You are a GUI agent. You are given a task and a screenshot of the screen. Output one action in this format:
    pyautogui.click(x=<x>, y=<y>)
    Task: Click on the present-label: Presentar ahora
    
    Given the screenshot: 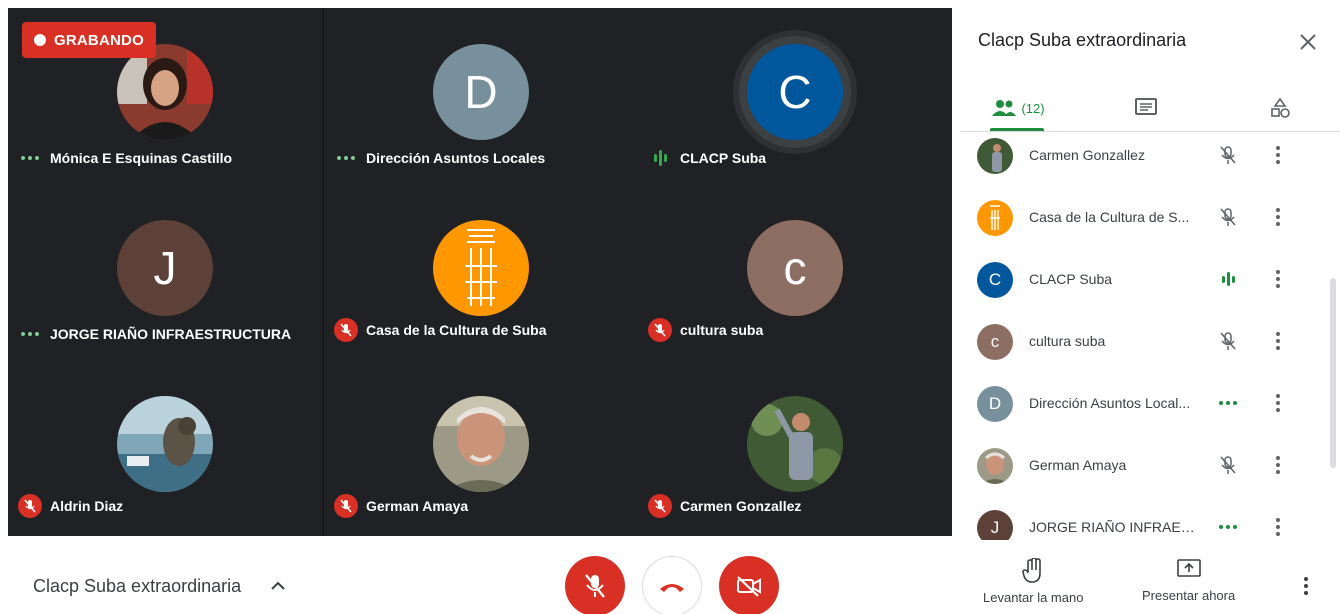 What is the action you would take?
    pyautogui.click(x=1189, y=595)
    